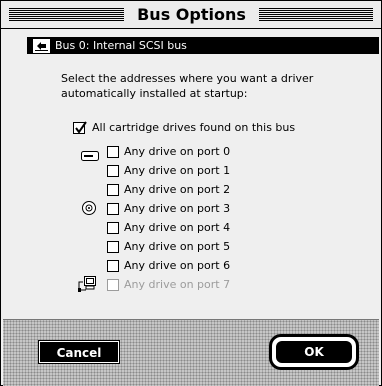 The image size is (382, 386). I want to click on cd-rom-icon, so click(89, 210).